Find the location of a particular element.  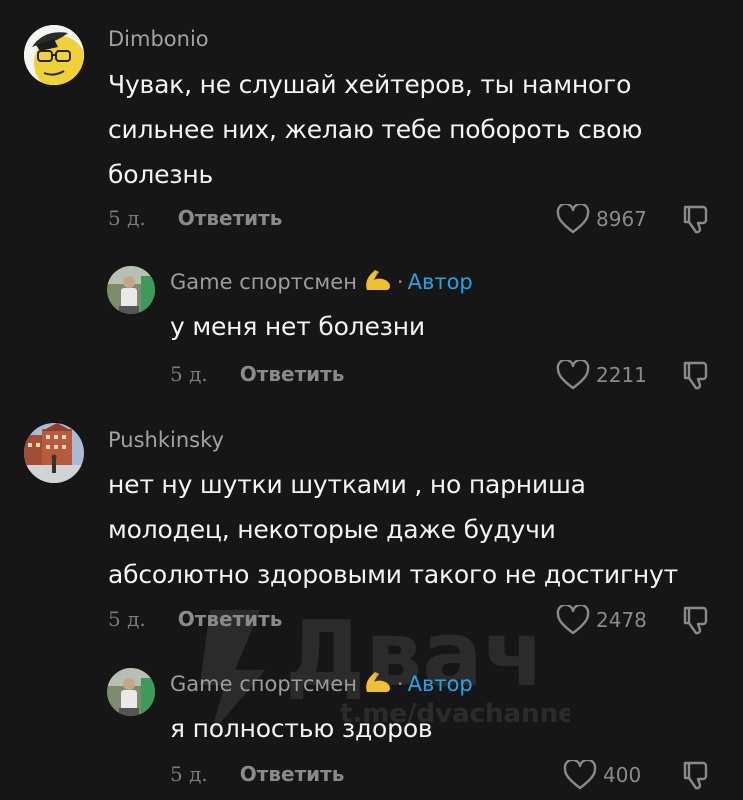

like-count: 2211 is located at coordinates (621, 375).